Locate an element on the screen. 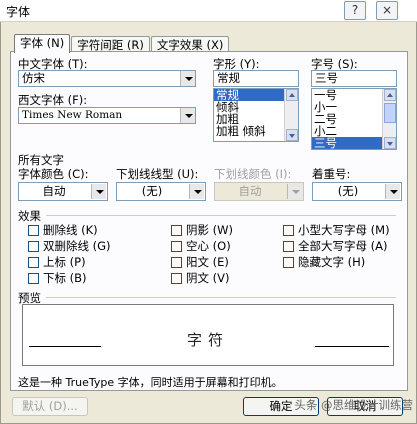 The width and height of the screenshot is (417, 424). engrave-checkbox: 阴文 (V) is located at coordinates (200, 279).